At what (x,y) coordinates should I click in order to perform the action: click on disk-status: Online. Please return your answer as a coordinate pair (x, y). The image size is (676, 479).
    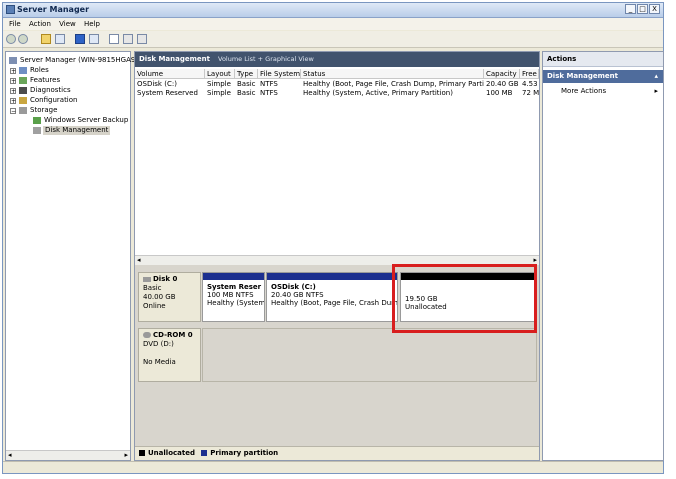
    Looking at the image, I should click on (154, 306).